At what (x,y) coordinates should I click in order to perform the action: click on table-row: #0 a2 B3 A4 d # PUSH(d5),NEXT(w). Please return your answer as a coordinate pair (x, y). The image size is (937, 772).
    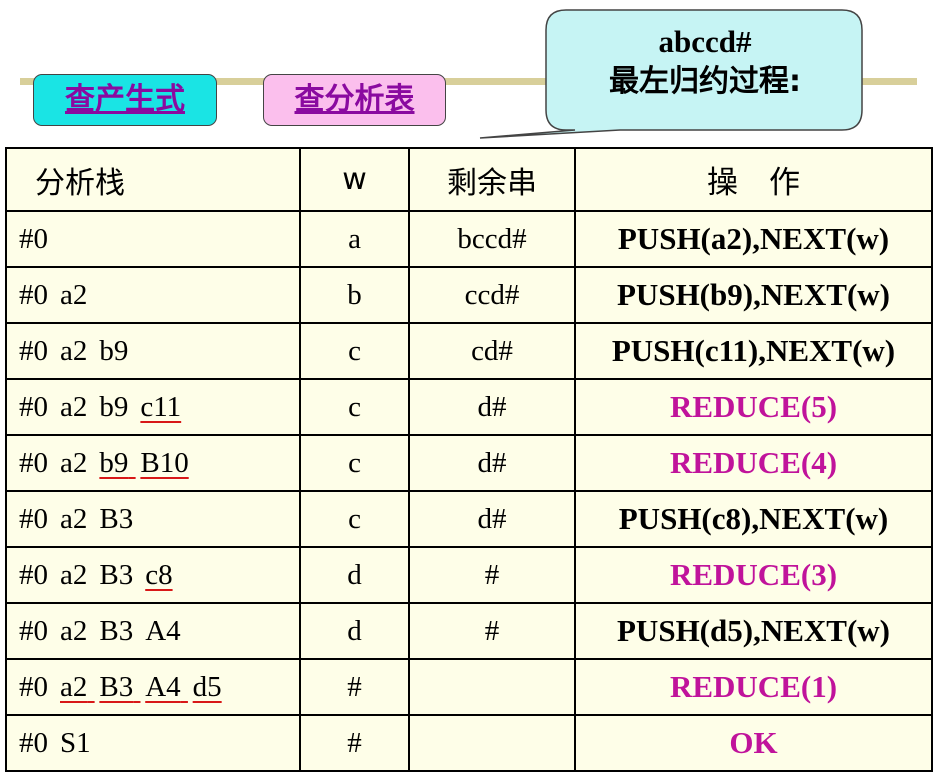
    Looking at the image, I should click on (469, 631).